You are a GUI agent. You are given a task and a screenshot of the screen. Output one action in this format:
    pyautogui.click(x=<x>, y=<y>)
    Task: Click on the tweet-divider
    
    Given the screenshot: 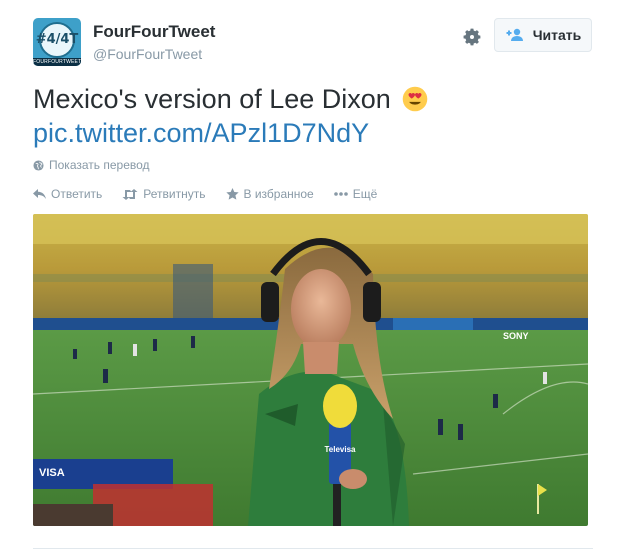 What is the action you would take?
    pyautogui.click(x=313, y=548)
    